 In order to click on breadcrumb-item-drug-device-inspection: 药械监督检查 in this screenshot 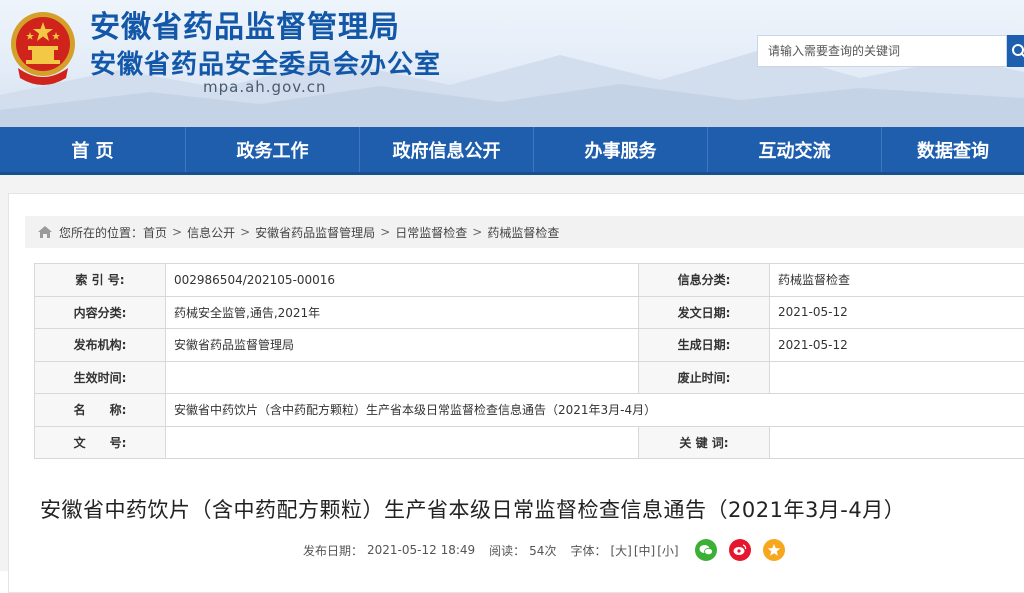, I will do `click(523, 232)`.